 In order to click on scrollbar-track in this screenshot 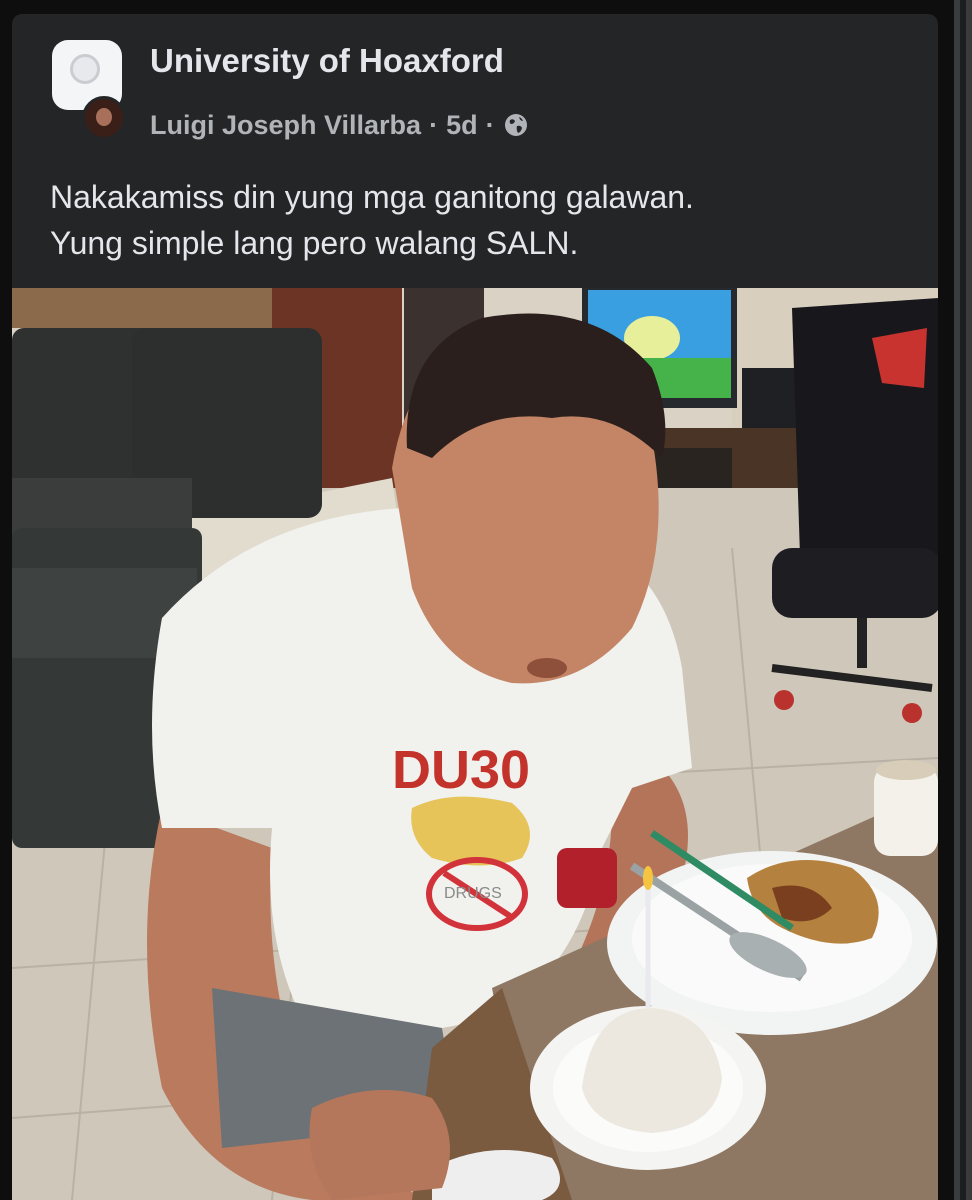, I will do `click(963, 600)`.